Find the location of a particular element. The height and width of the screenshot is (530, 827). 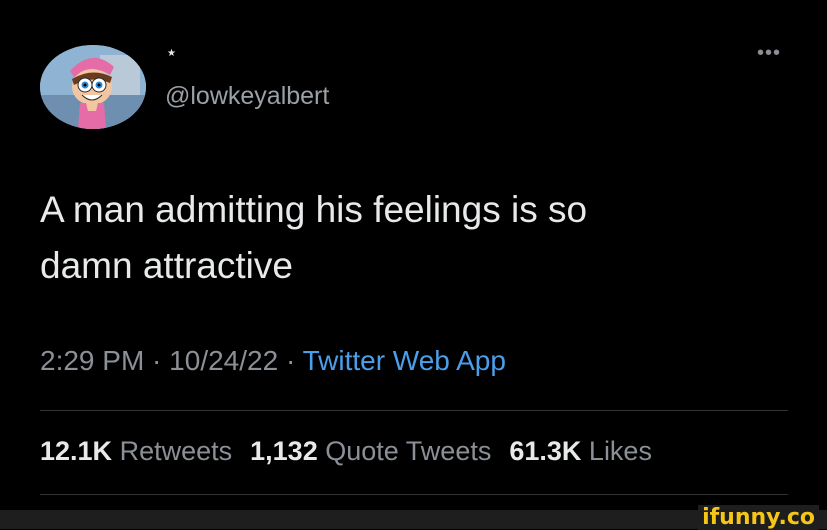

user-handle: @lowkeyalbert is located at coordinates (247, 96).